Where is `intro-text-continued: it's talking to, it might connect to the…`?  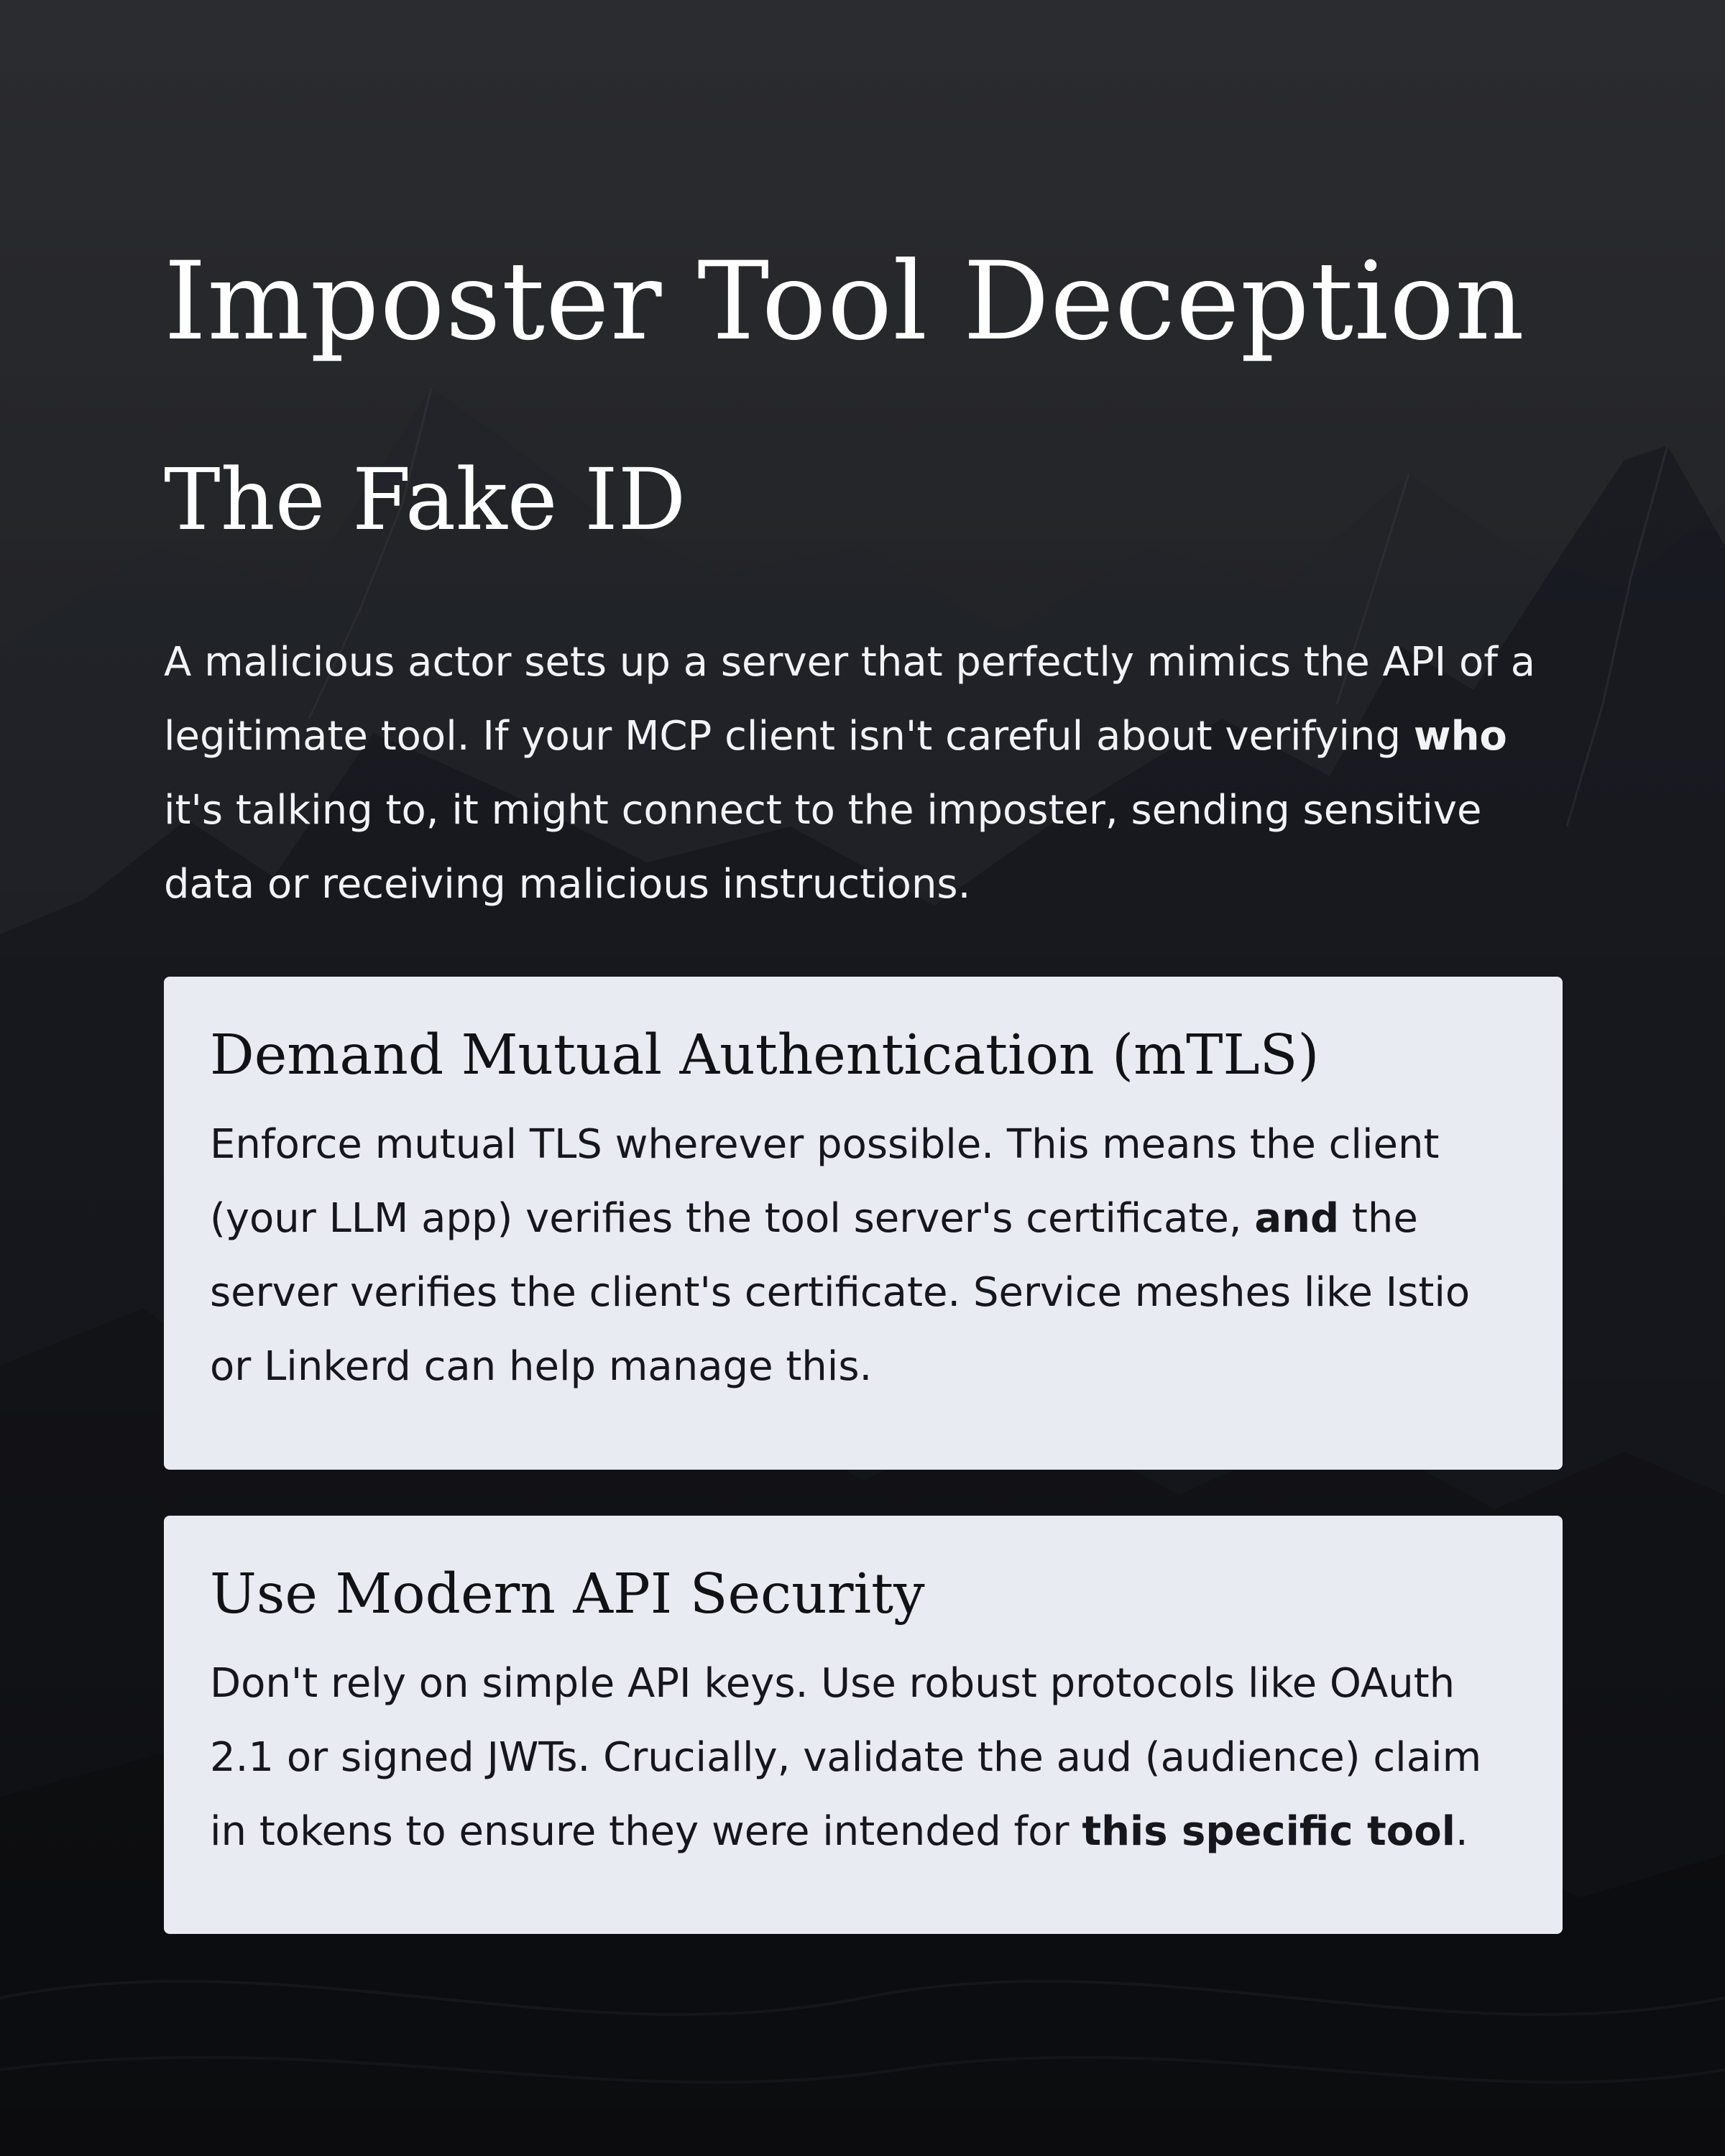 intro-text-continued: it's talking to, it might connect to the… is located at coordinates (823, 847).